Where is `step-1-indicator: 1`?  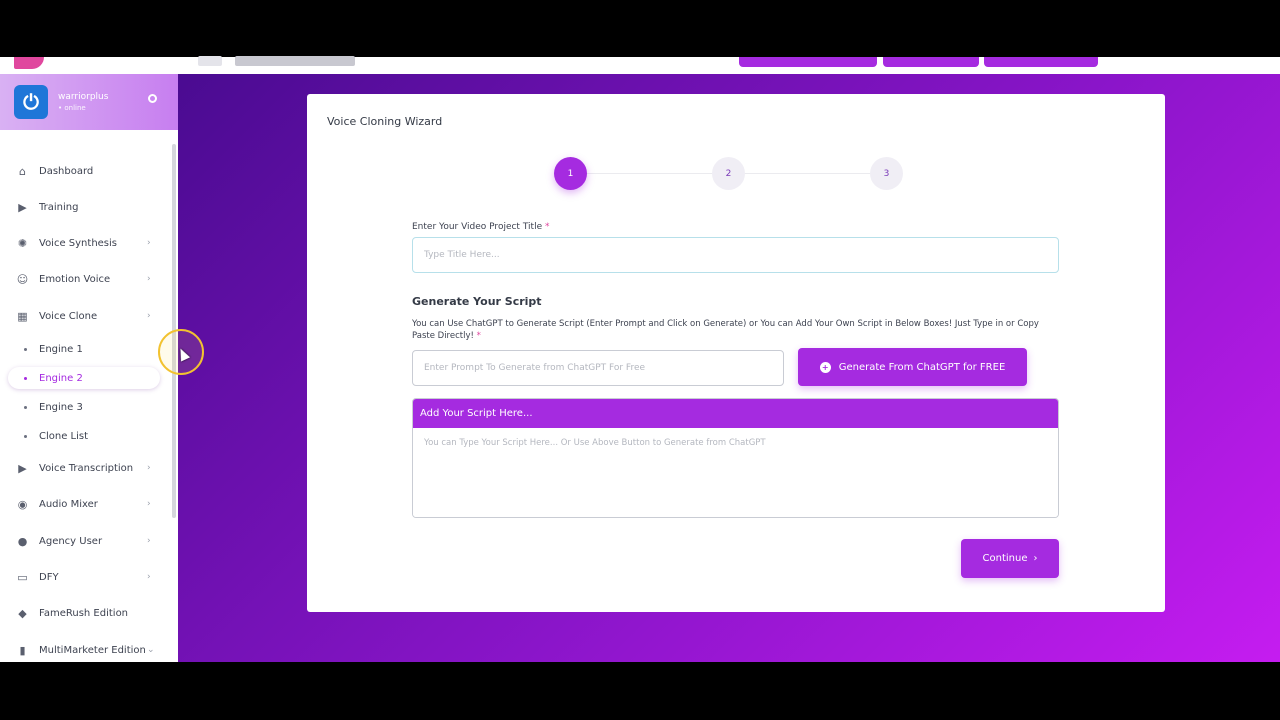
step-1-indicator: 1 is located at coordinates (570, 173).